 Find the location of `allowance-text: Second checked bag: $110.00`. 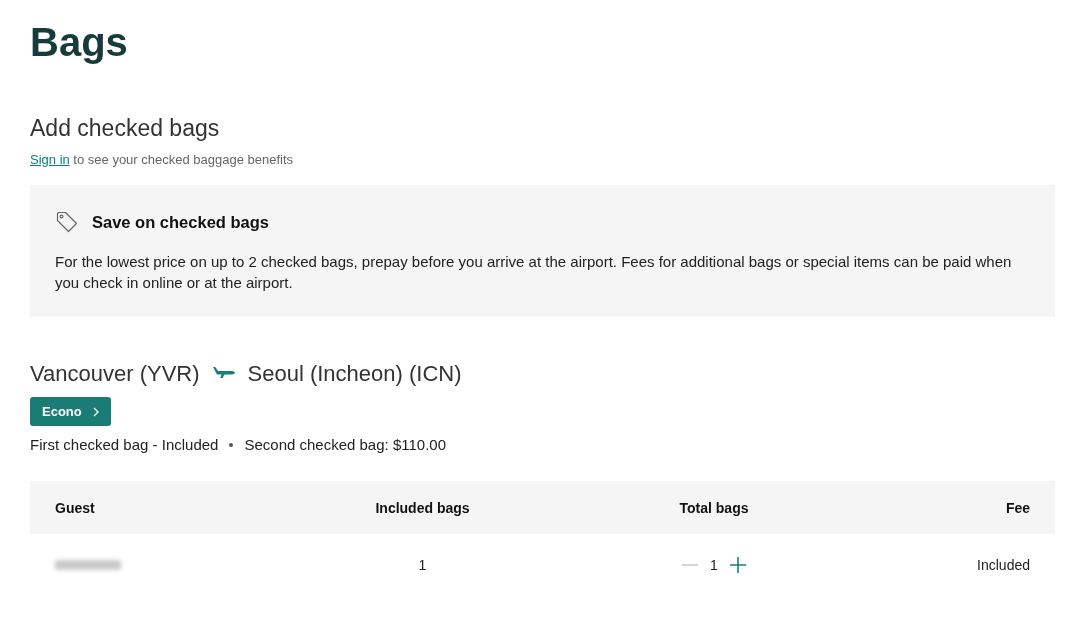

allowance-text: Second checked bag: $110.00 is located at coordinates (345, 445).